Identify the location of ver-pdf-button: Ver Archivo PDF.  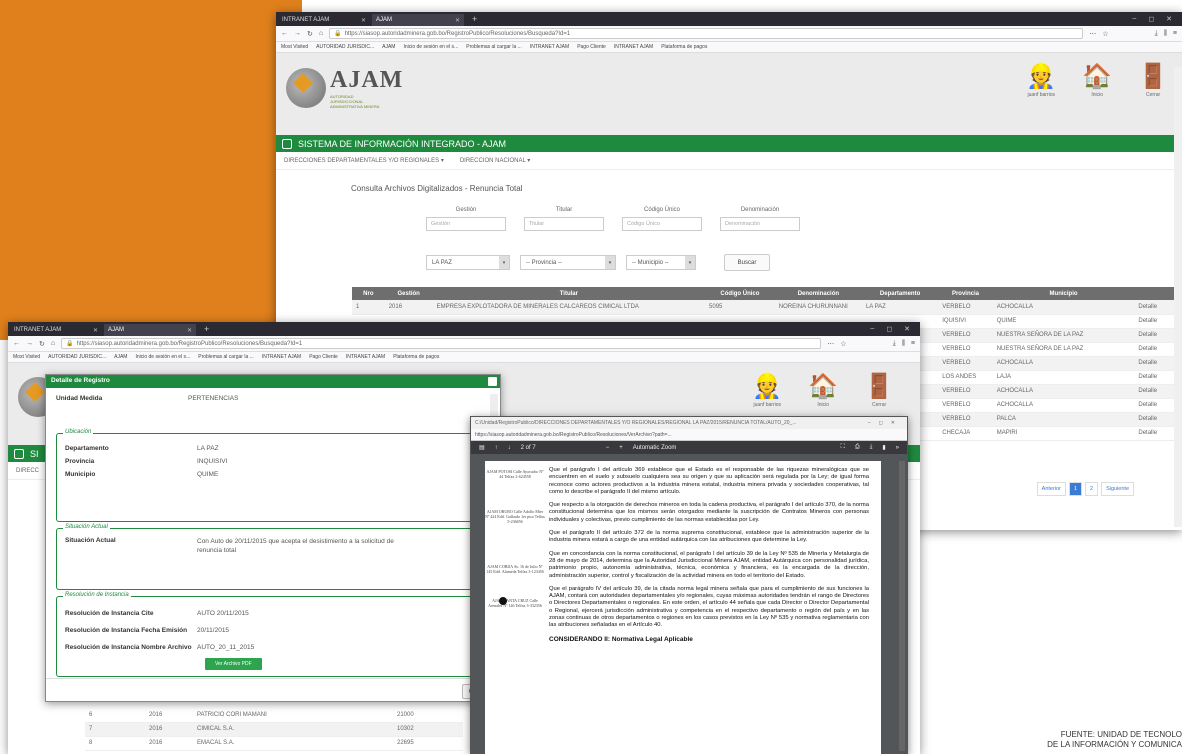
(233, 664).